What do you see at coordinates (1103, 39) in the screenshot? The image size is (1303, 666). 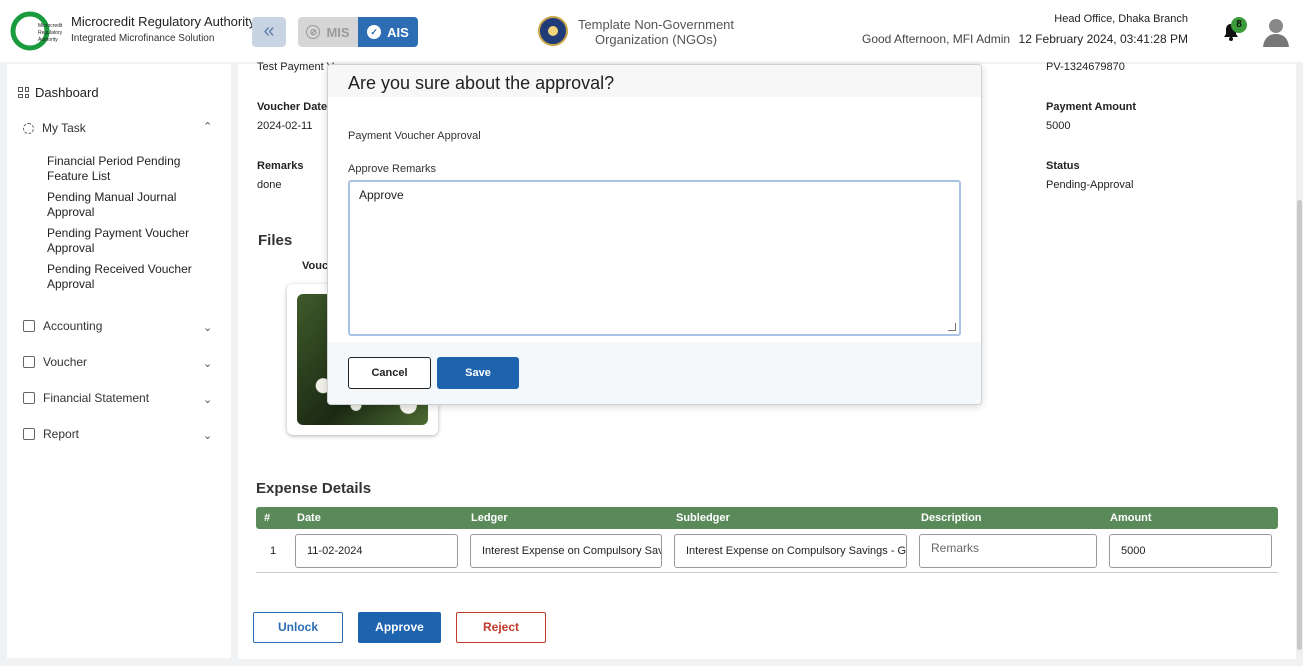 I see `current-datetime: 12 February 2024, 03:41:28 PM` at bounding box center [1103, 39].